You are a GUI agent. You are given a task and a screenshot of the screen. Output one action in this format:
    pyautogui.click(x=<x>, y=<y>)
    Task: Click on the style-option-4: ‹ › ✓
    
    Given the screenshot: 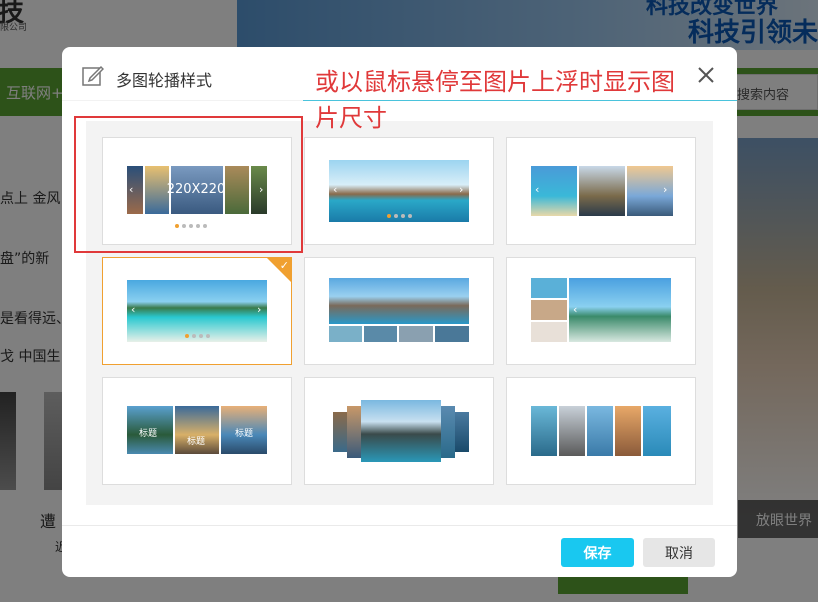 What is the action you would take?
    pyautogui.click(x=197, y=311)
    